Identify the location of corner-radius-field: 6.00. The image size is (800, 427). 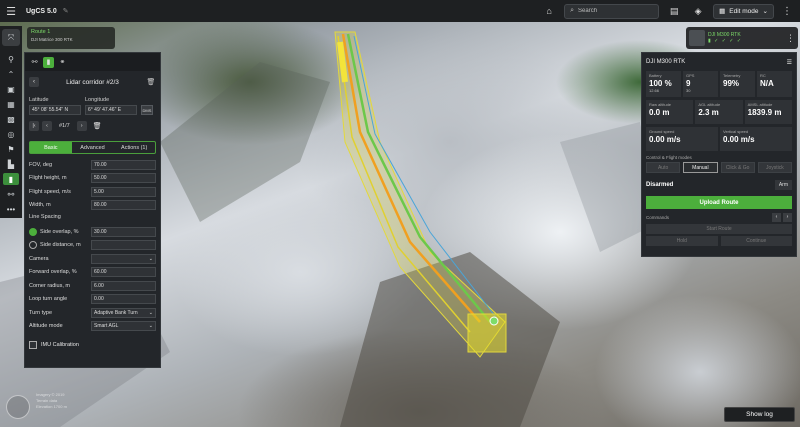
(123, 285).